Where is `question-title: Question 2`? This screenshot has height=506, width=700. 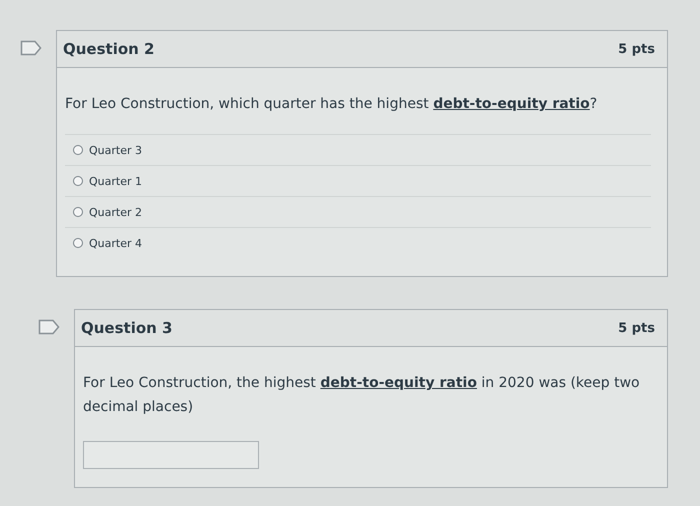 question-title: Question 2 is located at coordinates (108, 49).